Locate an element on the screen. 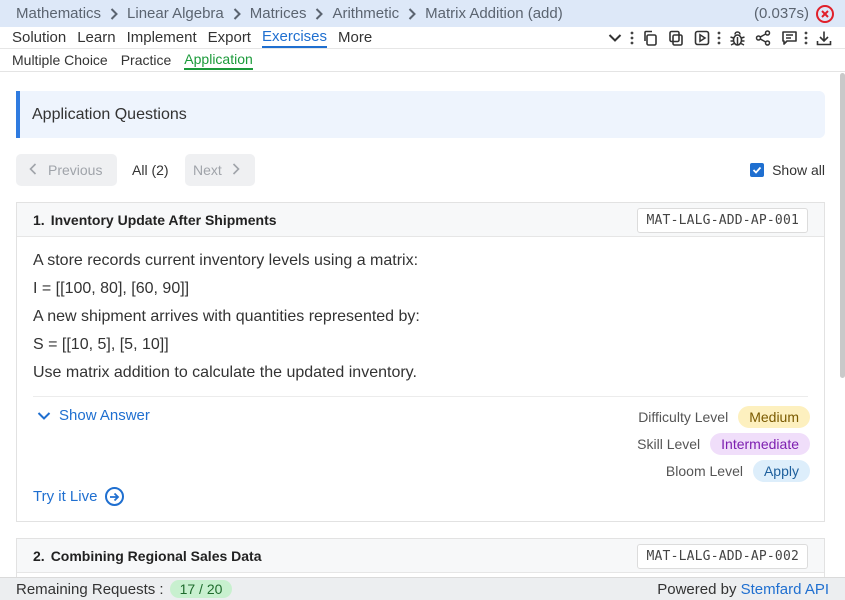 Image resolution: width=845 pixels, height=600 pixels. comment-icon is located at coordinates (789, 38).